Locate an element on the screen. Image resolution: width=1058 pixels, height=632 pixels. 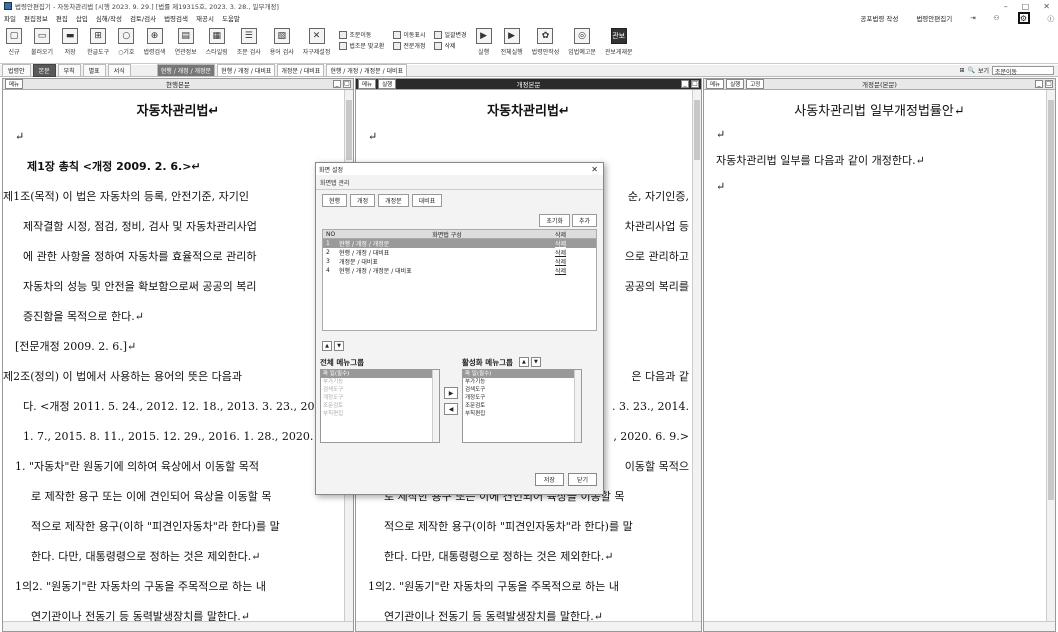
all-menu-group-list: 파 일(필수) 부가기능 검색도구 개정도구 조문검토 부칙편집 is located at coordinates (380, 406).